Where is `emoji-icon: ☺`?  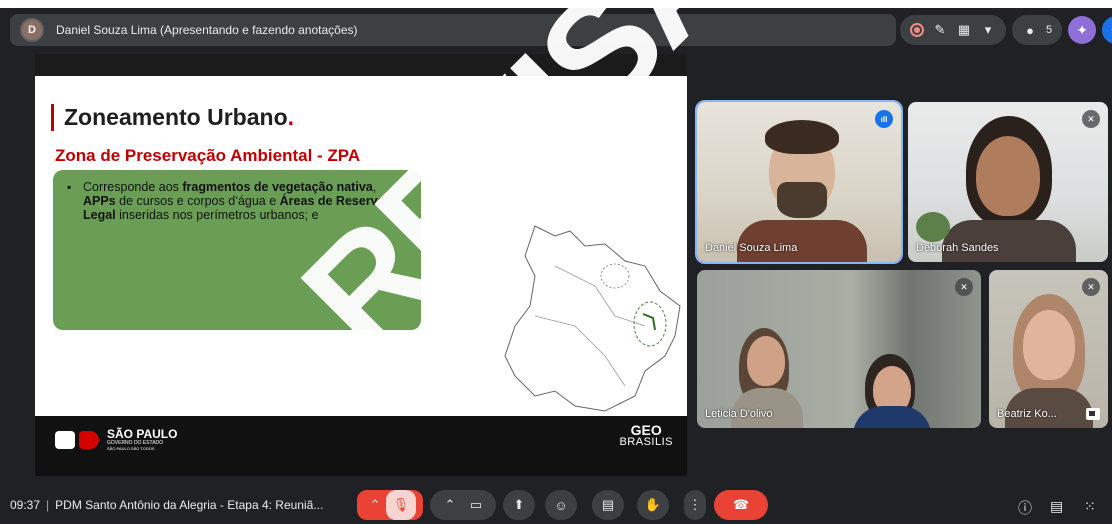 emoji-icon: ☺ is located at coordinates (561, 505).